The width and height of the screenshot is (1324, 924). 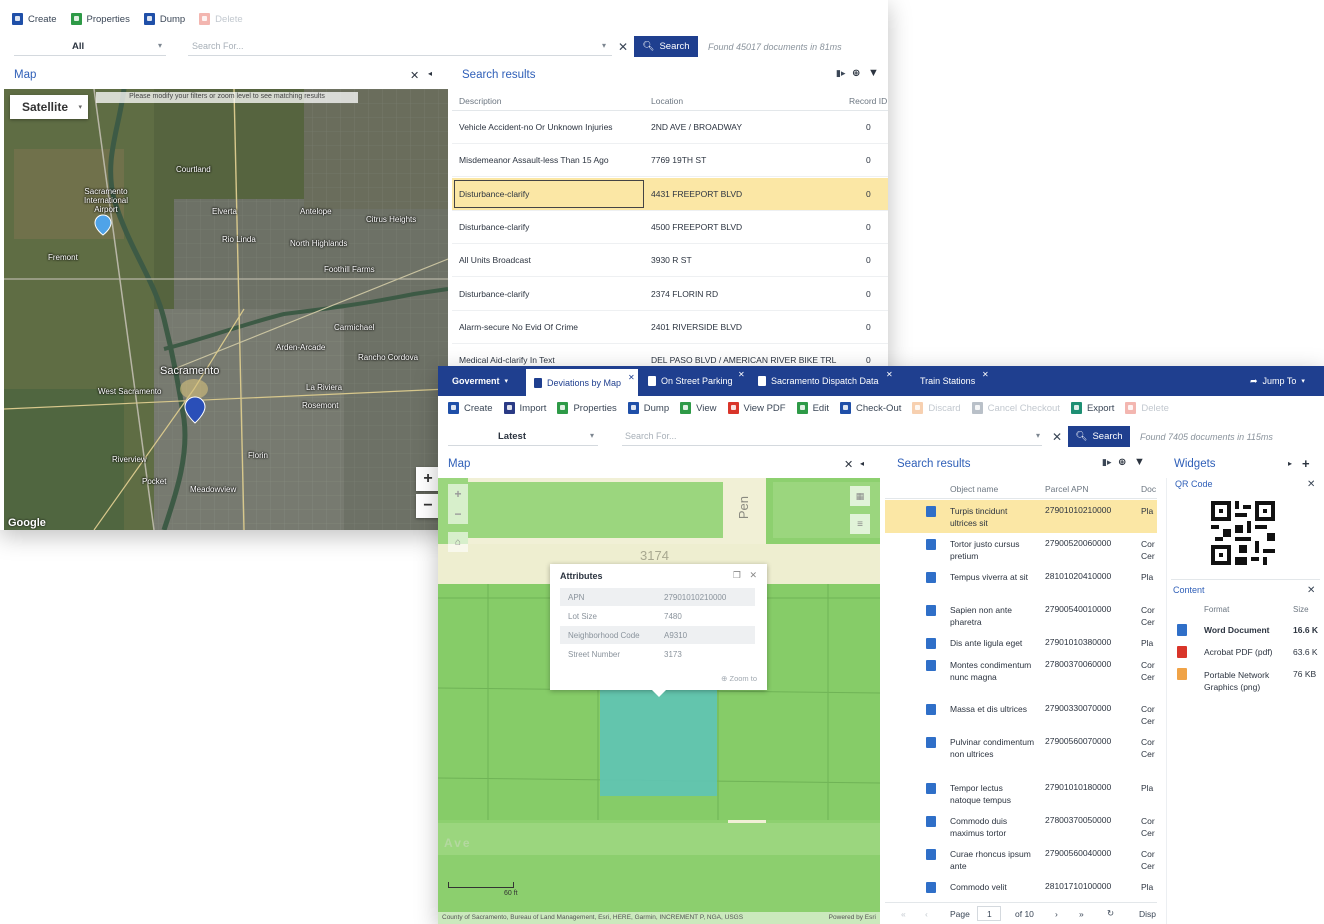 What do you see at coordinates (989, 913) in the screenshot?
I see `page-input: 1` at bounding box center [989, 913].